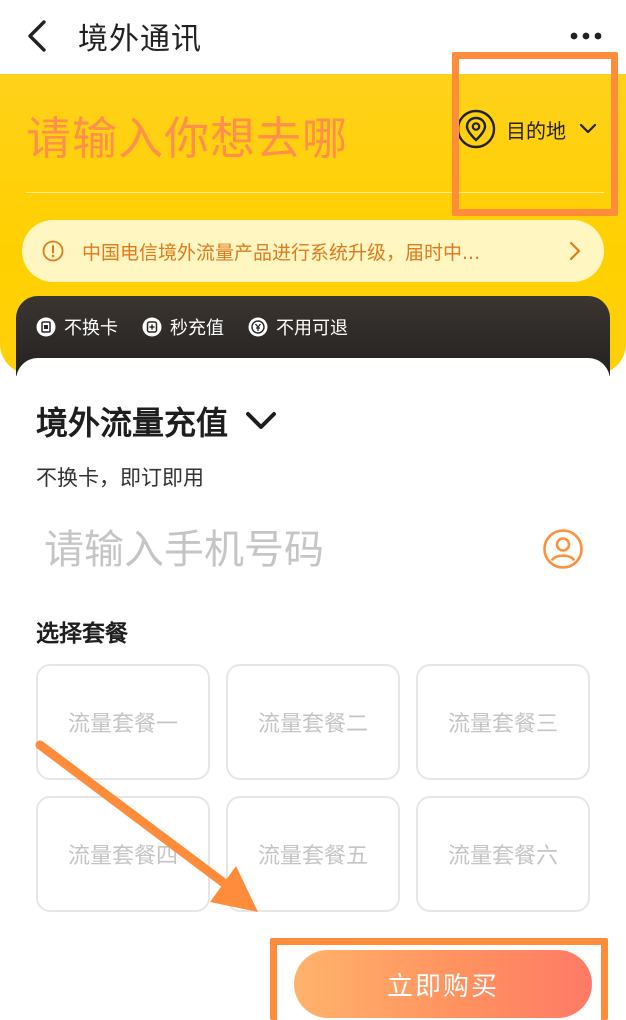 Image resolution: width=626 pixels, height=1020 pixels. What do you see at coordinates (91, 328) in the screenshot?
I see `feature-label: 不换卡` at bounding box center [91, 328].